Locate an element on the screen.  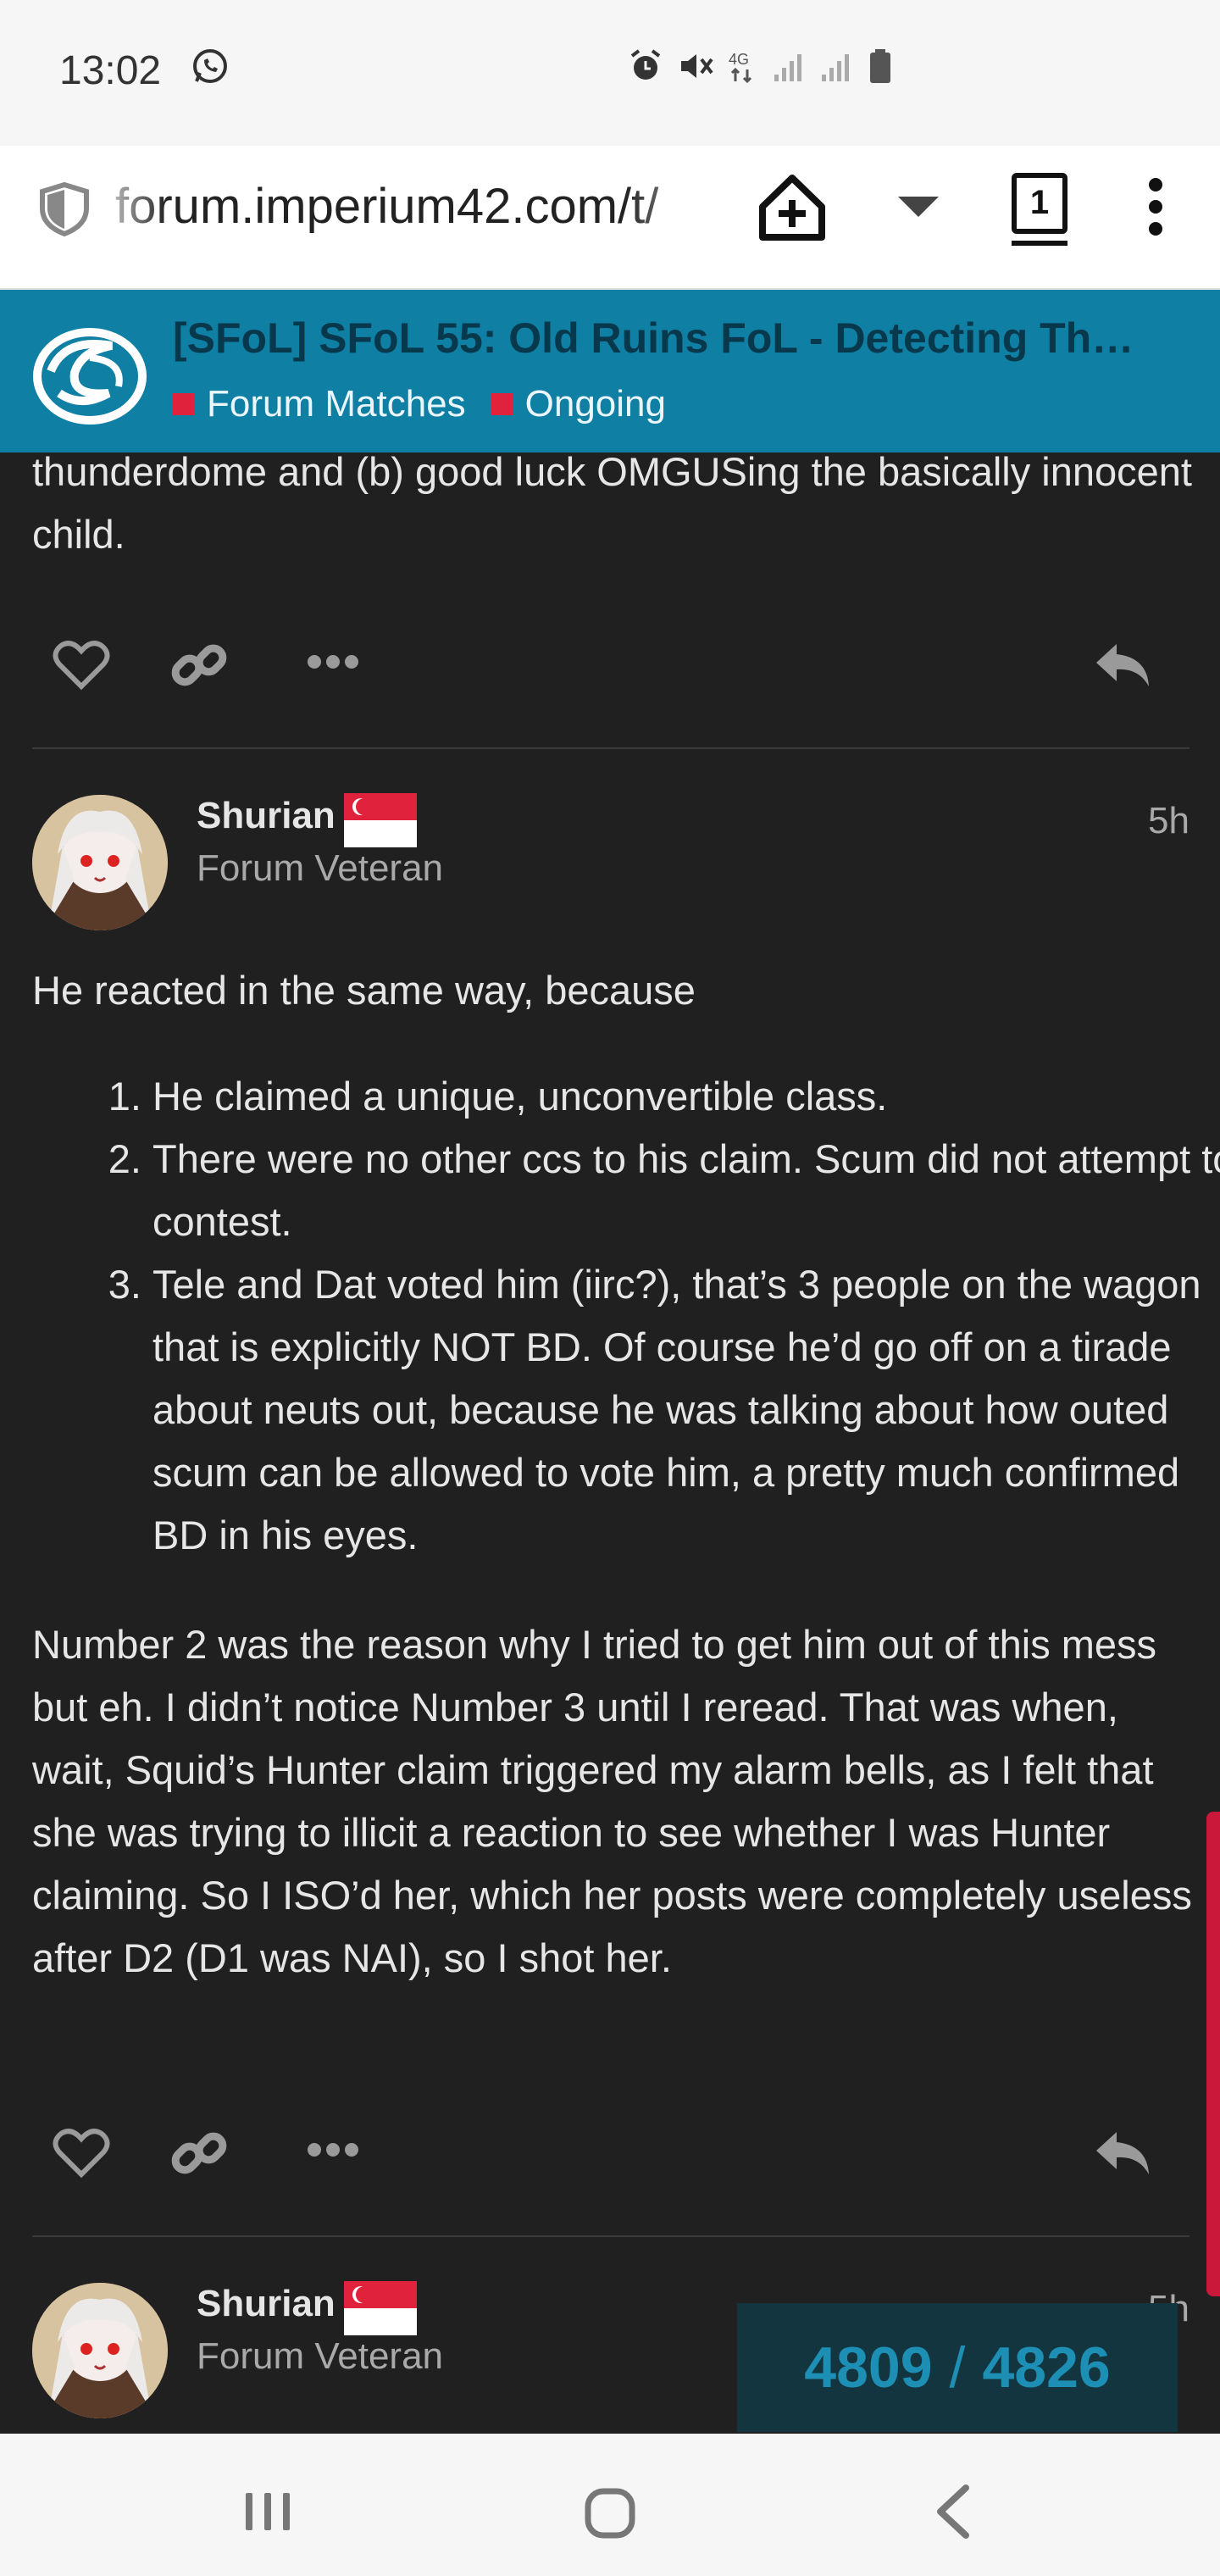
4g-icon: 4G is located at coordinates (740, 67).